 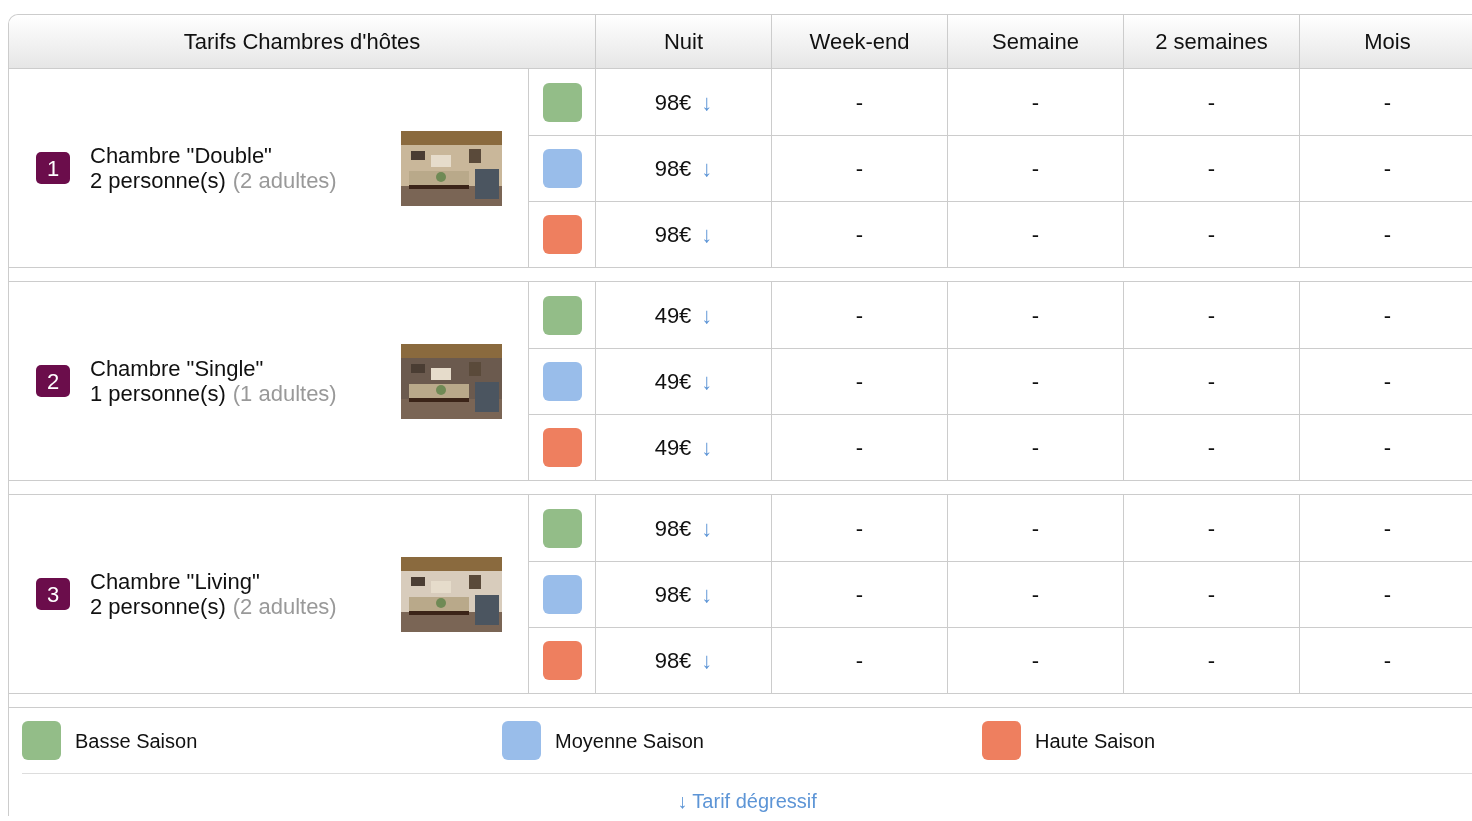 What do you see at coordinates (747, 801) in the screenshot?
I see `footnote: ↓ Tarif dégressif` at bounding box center [747, 801].